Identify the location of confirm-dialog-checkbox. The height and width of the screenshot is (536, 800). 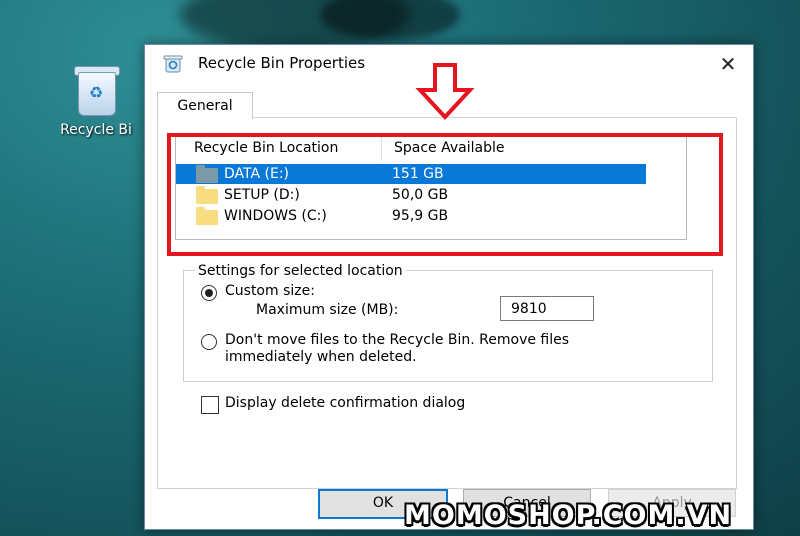
(210, 405).